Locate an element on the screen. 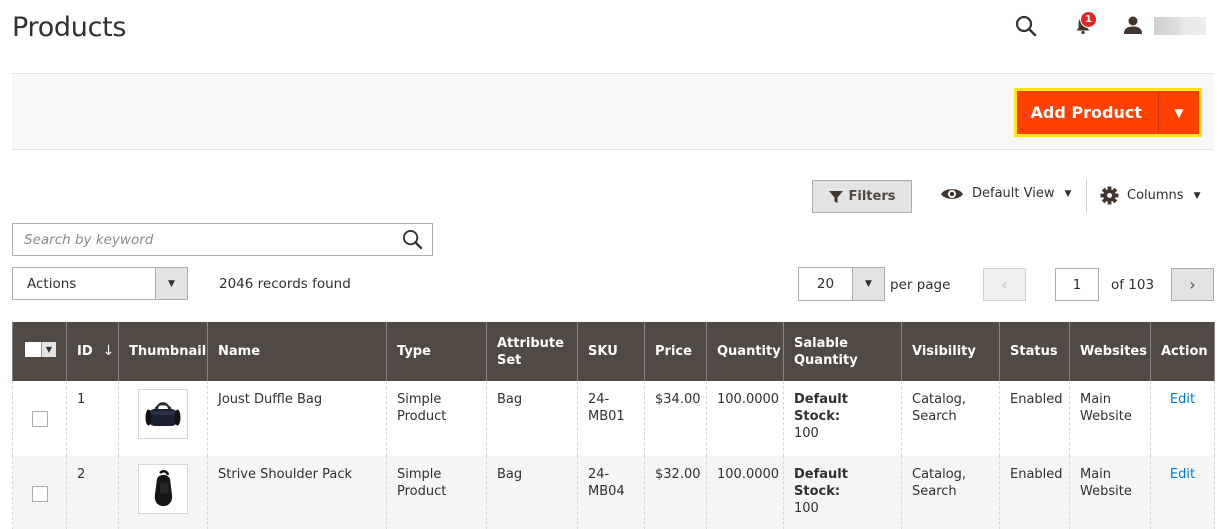 Image resolution: width=1226 pixels, height=529 pixels. per-page-select: 20 ▼ is located at coordinates (841, 284).